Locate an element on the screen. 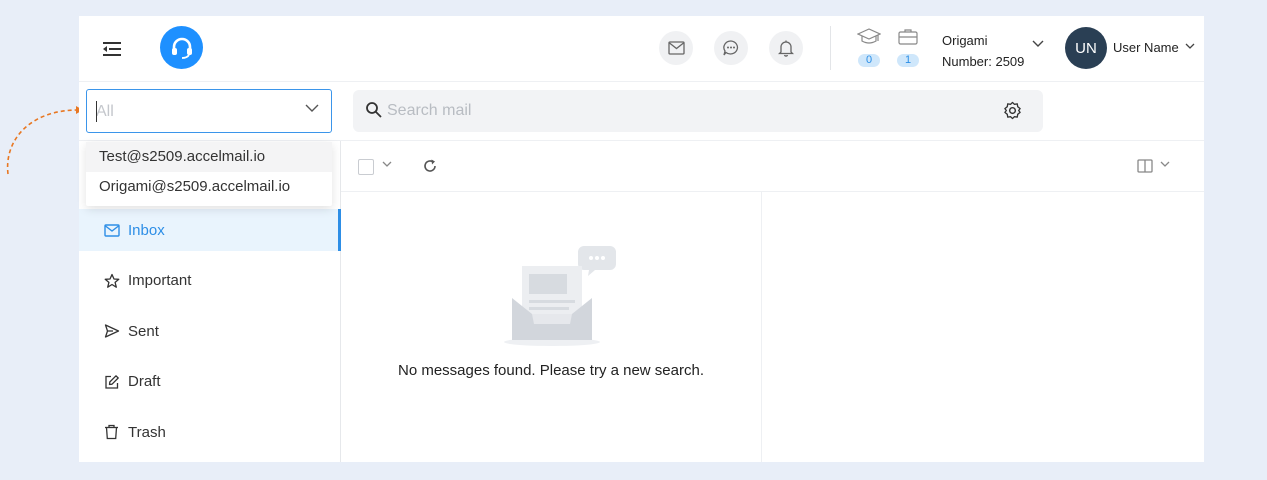 The height and width of the screenshot is (480, 1267). sidebar-item-trash: Trash is located at coordinates (209, 432).